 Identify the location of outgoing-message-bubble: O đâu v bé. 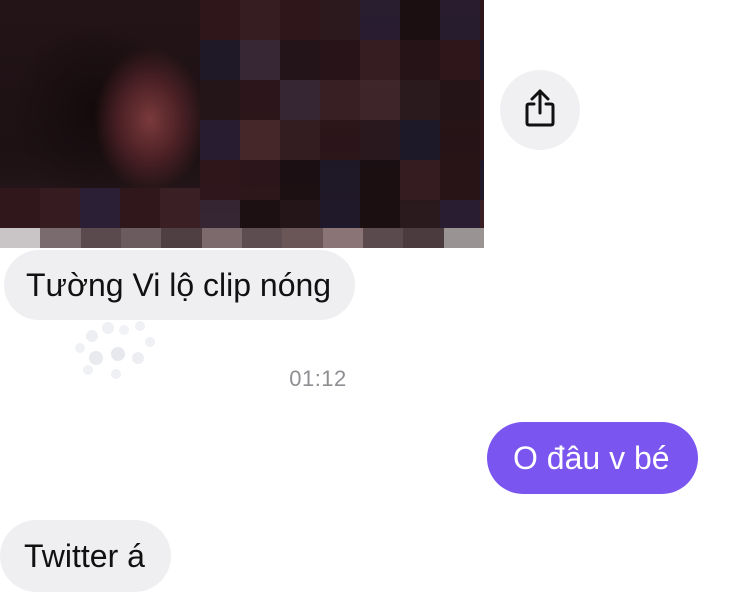
(592, 458).